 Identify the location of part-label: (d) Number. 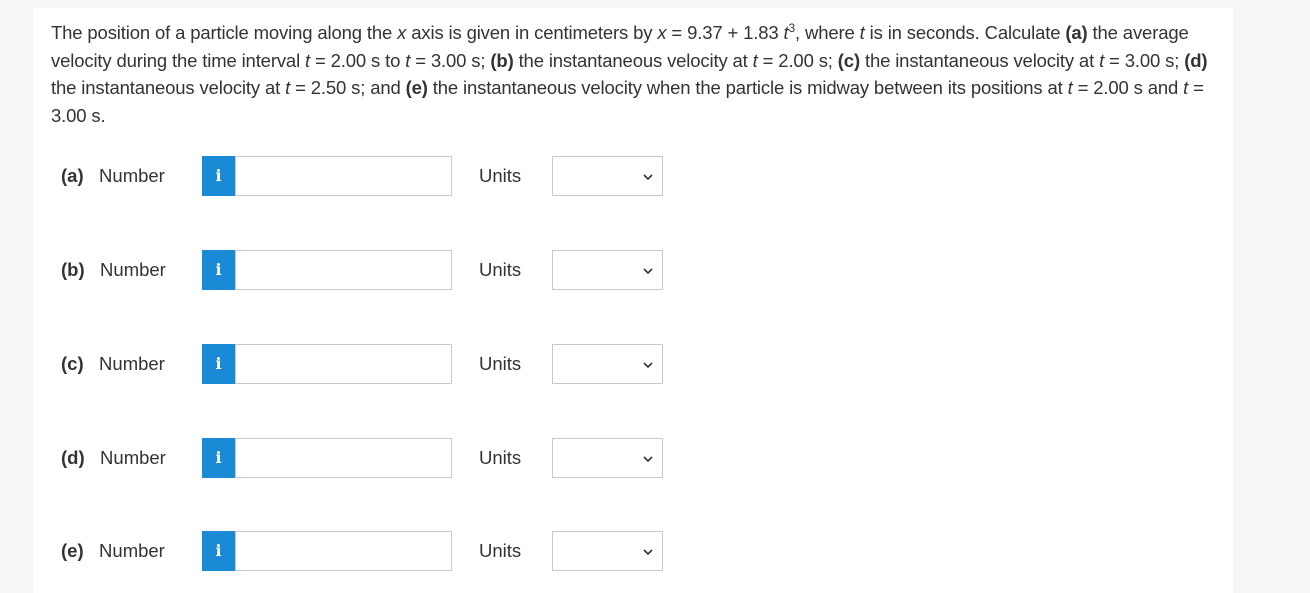
(113, 457).